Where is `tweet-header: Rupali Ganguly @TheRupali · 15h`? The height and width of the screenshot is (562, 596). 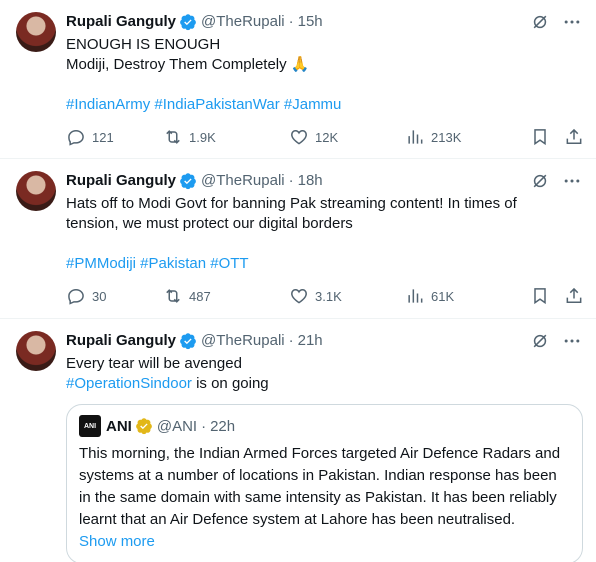 tweet-header: Rupali Ganguly @TheRupali · 15h is located at coordinates (194, 22).